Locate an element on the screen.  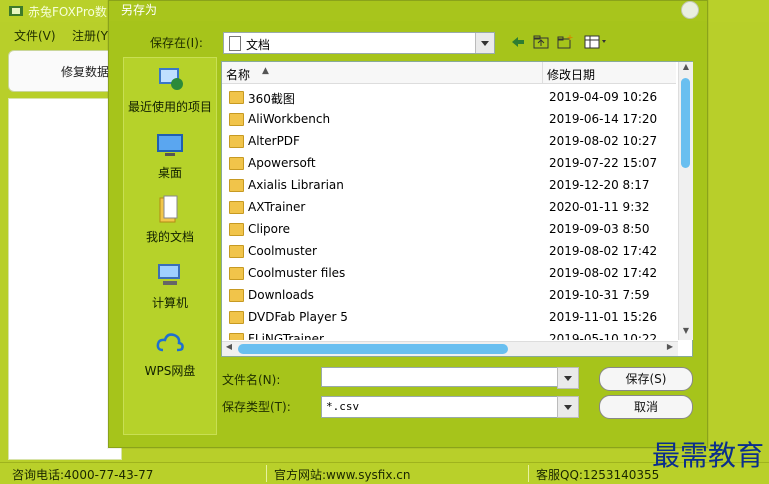
file-row: Axialis Librarian 2019-12-20 8:17 is located at coordinates (449, 185).